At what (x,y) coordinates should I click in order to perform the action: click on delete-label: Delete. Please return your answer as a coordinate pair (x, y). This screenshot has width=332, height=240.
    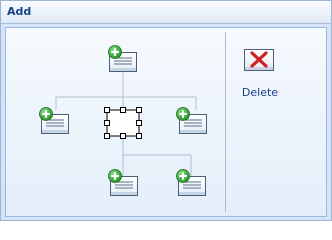
    Looking at the image, I should click on (260, 92).